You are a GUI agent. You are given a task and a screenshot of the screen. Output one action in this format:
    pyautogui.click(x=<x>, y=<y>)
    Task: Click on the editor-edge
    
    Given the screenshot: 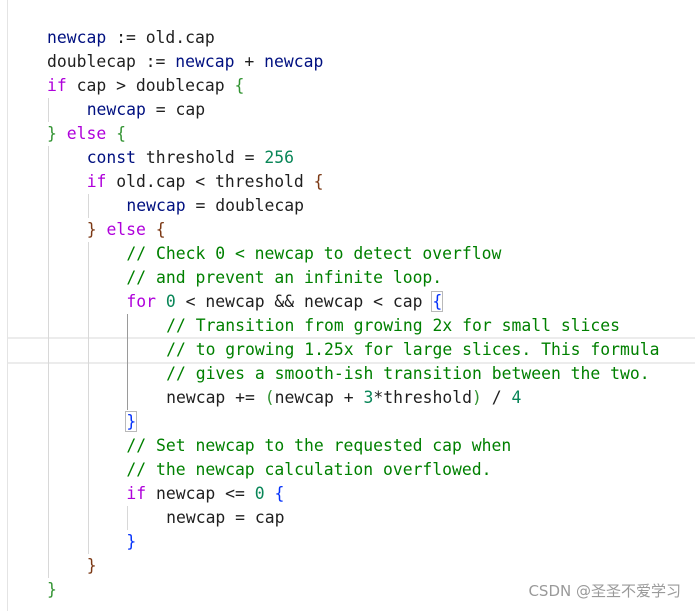 What is the action you would take?
    pyautogui.click(x=7, y=305)
    